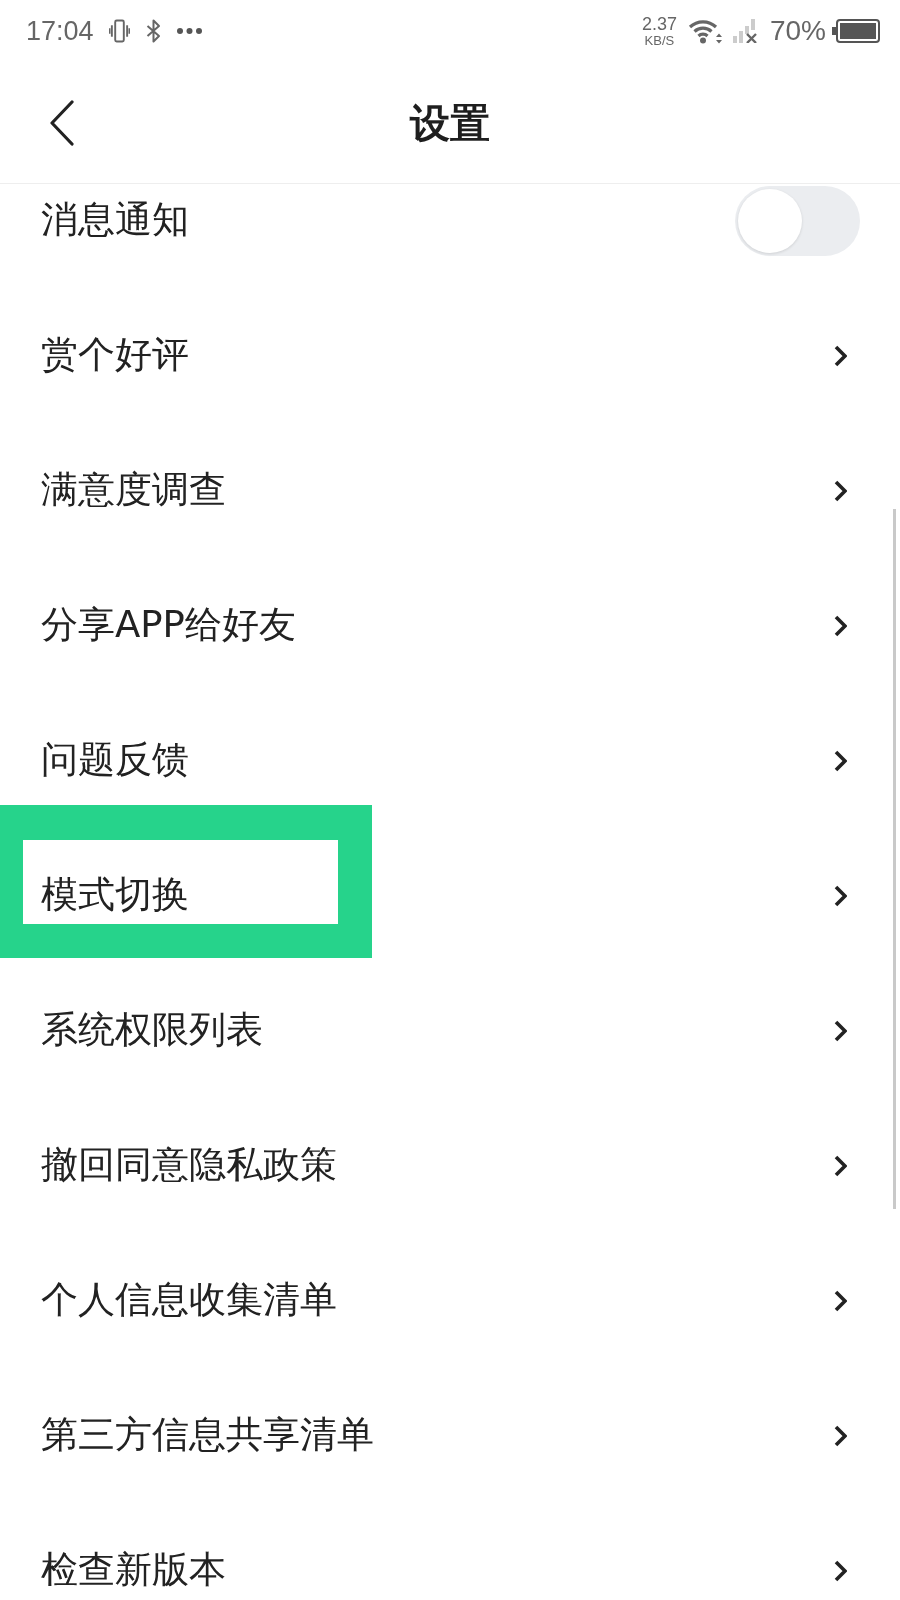  What do you see at coordinates (119, 31) in the screenshot?
I see `vibrate-icon` at bounding box center [119, 31].